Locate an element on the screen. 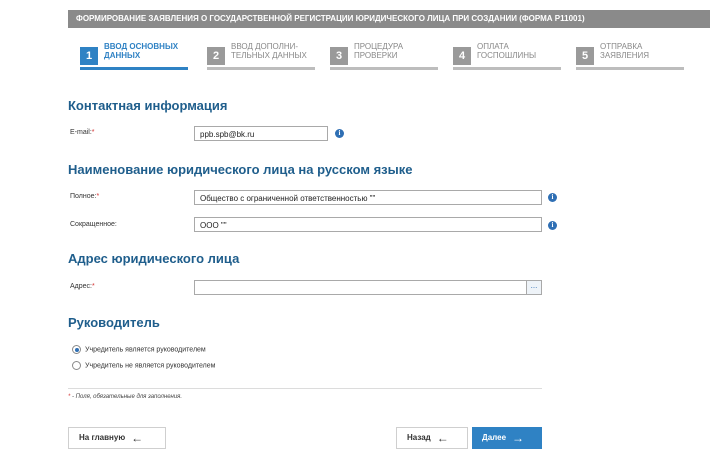  radio-label: Учредитель является руководителем is located at coordinates (145, 350).